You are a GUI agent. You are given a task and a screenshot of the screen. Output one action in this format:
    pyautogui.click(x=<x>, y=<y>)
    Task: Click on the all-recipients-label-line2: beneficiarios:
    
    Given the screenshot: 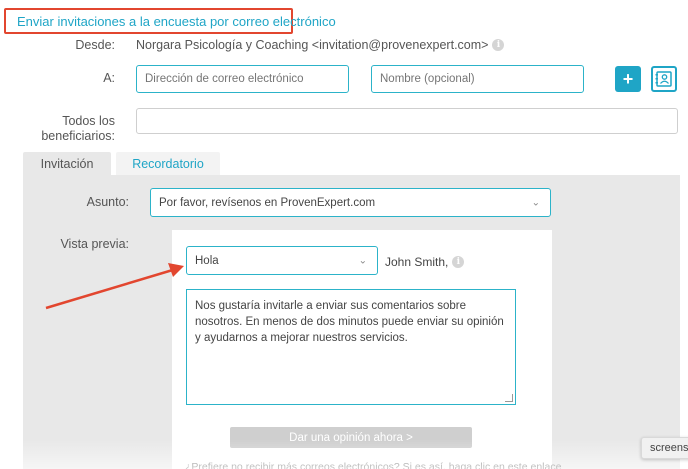 What is the action you would take?
    pyautogui.click(x=78, y=136)
    